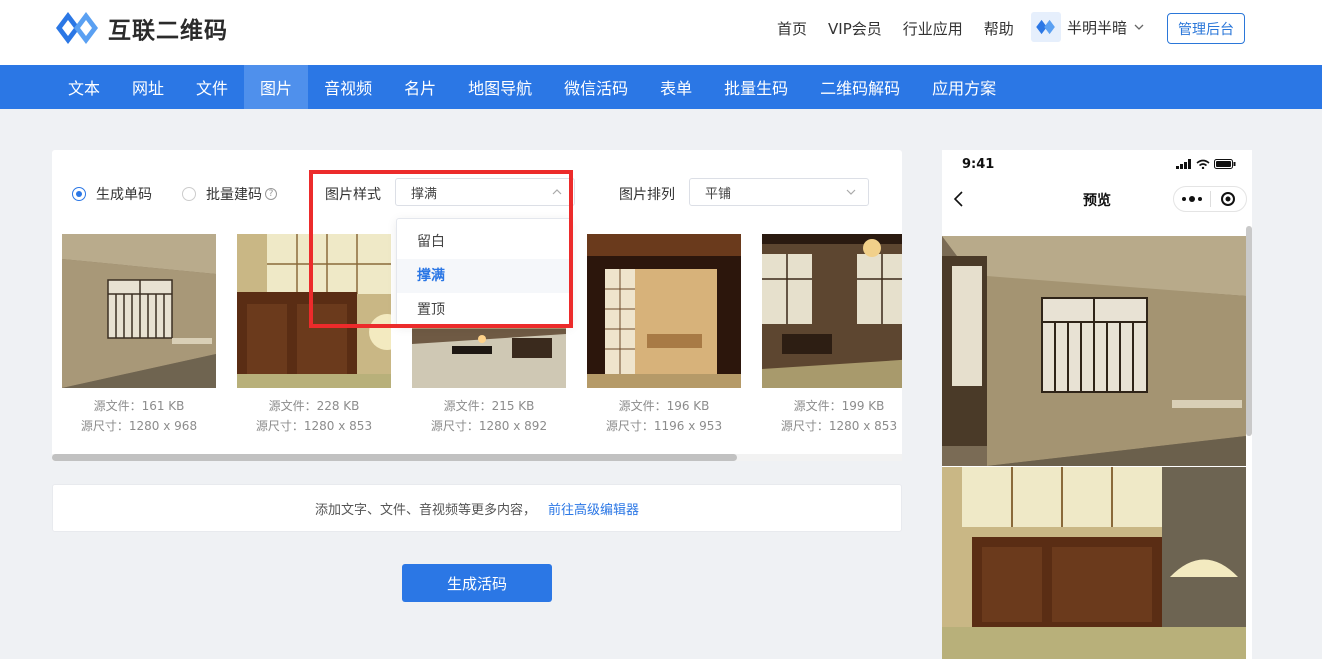 The width and height of the screenshot is (1322, 659). What do you see at coordinates (485, 192) in the screenshot?
I see `image-style-select: 撑满` at bounding box center [485, 192].